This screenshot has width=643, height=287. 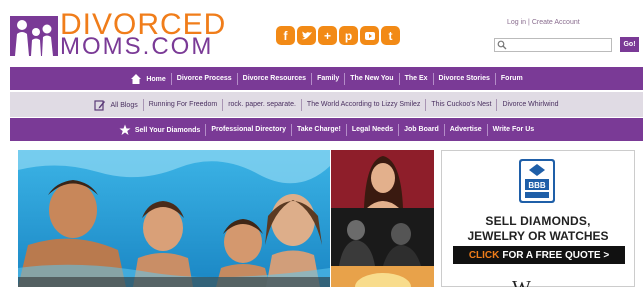 I want to click on thumbnail-sunset, so click(x=382, y=276).